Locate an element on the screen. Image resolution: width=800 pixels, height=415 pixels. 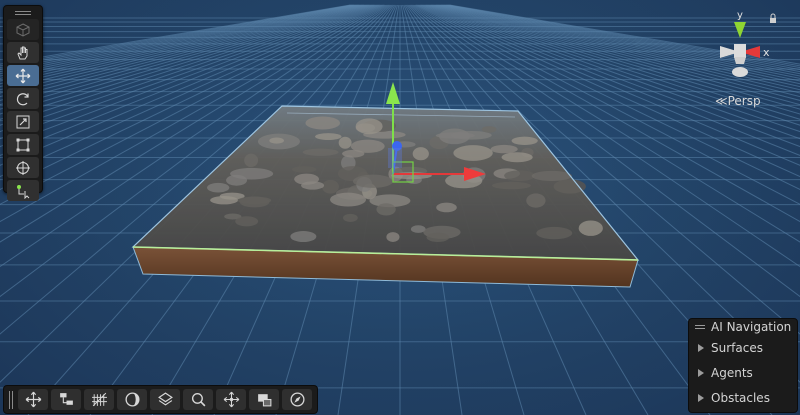
move-toggle-button is located at coordinates (33, 399).